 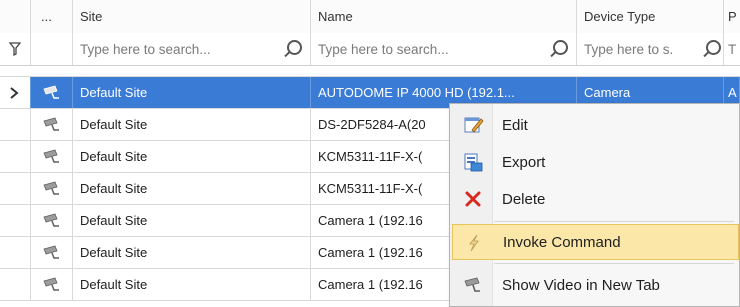 I want to click on lightning-icon, so click(x=474, y=243).